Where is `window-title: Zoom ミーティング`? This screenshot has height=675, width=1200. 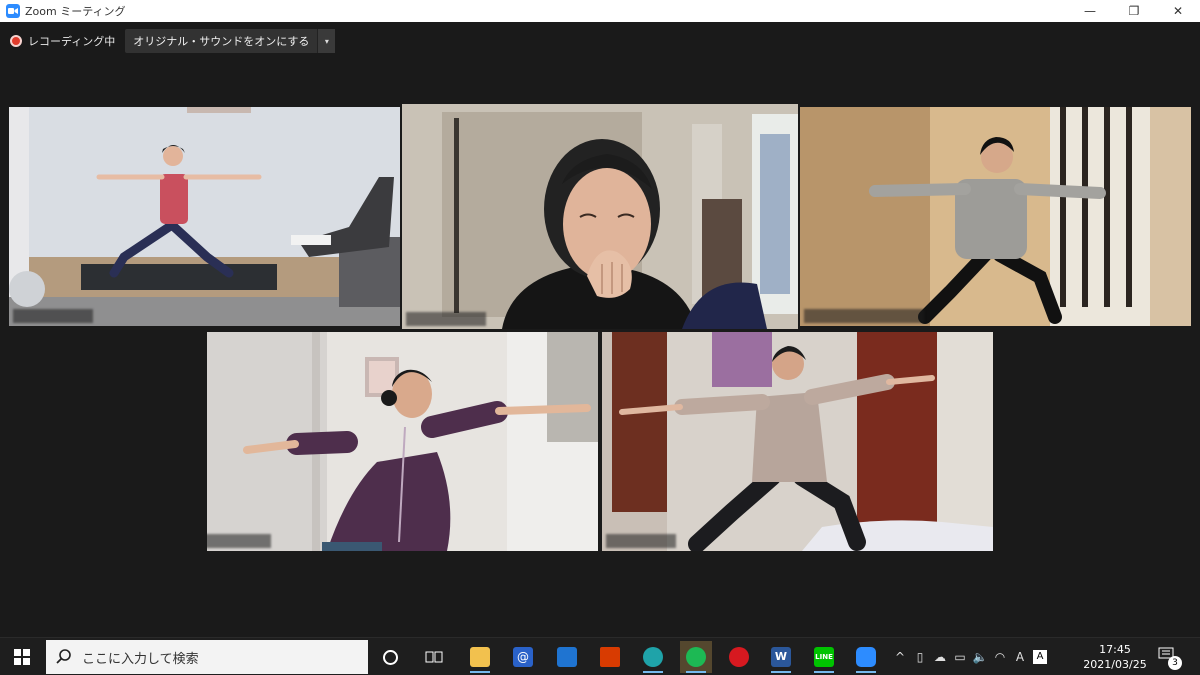 window-title: Zoom ミーティング is located at coordinates (75, 11).